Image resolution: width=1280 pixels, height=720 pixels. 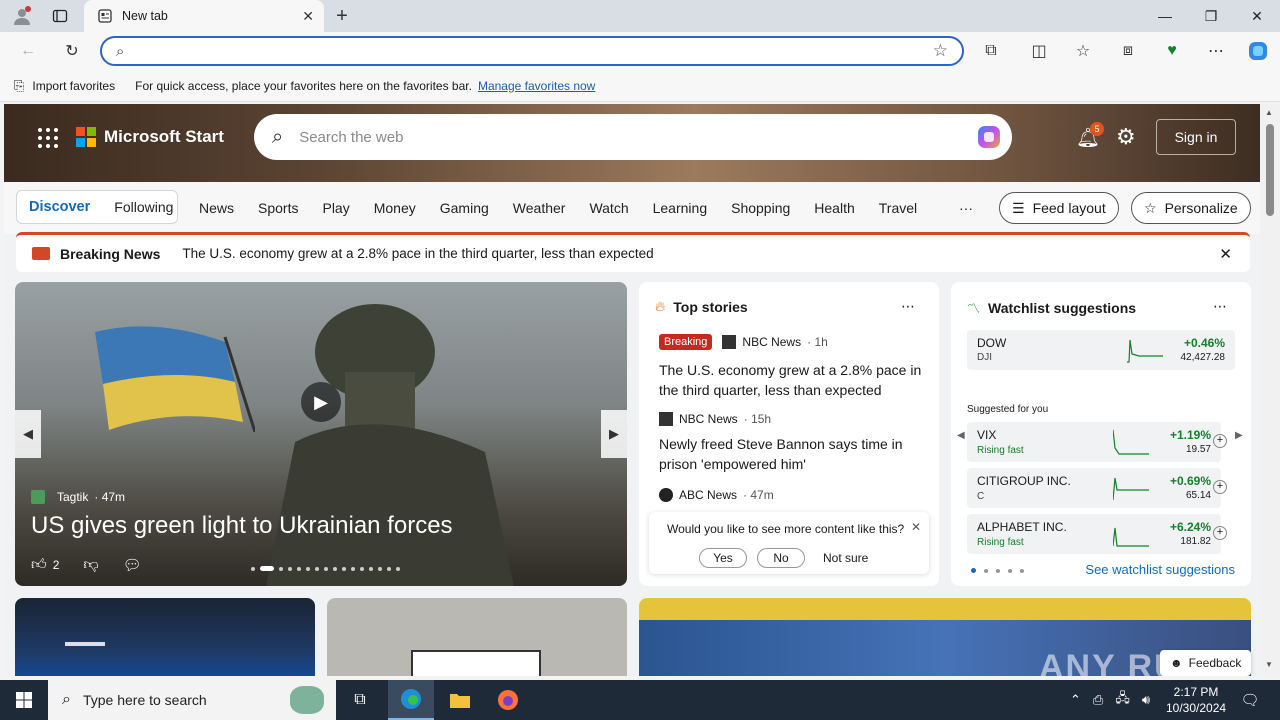 What do you see at coordinates (1211, 16) in the screenshot?
I see `restore-button: ❐` at bounding box center [1211, 16].